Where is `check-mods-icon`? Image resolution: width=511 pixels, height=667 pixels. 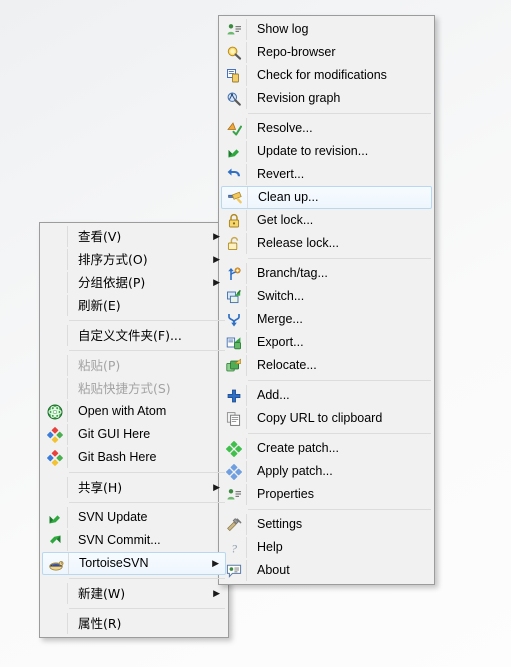 check-mods-icon is located at coordinates (234, 75).